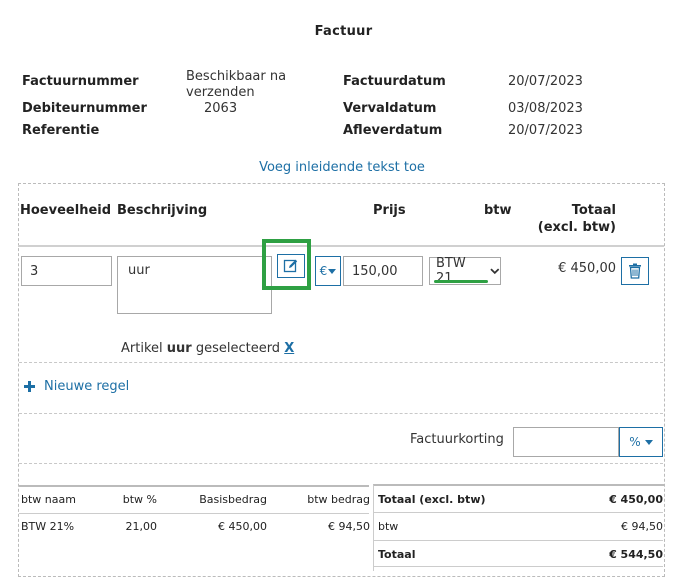 The image size is (687, 588). Describe the element at coordinates (587, 268) in the screenshot. I see `line-total: € 450,00` at that location.